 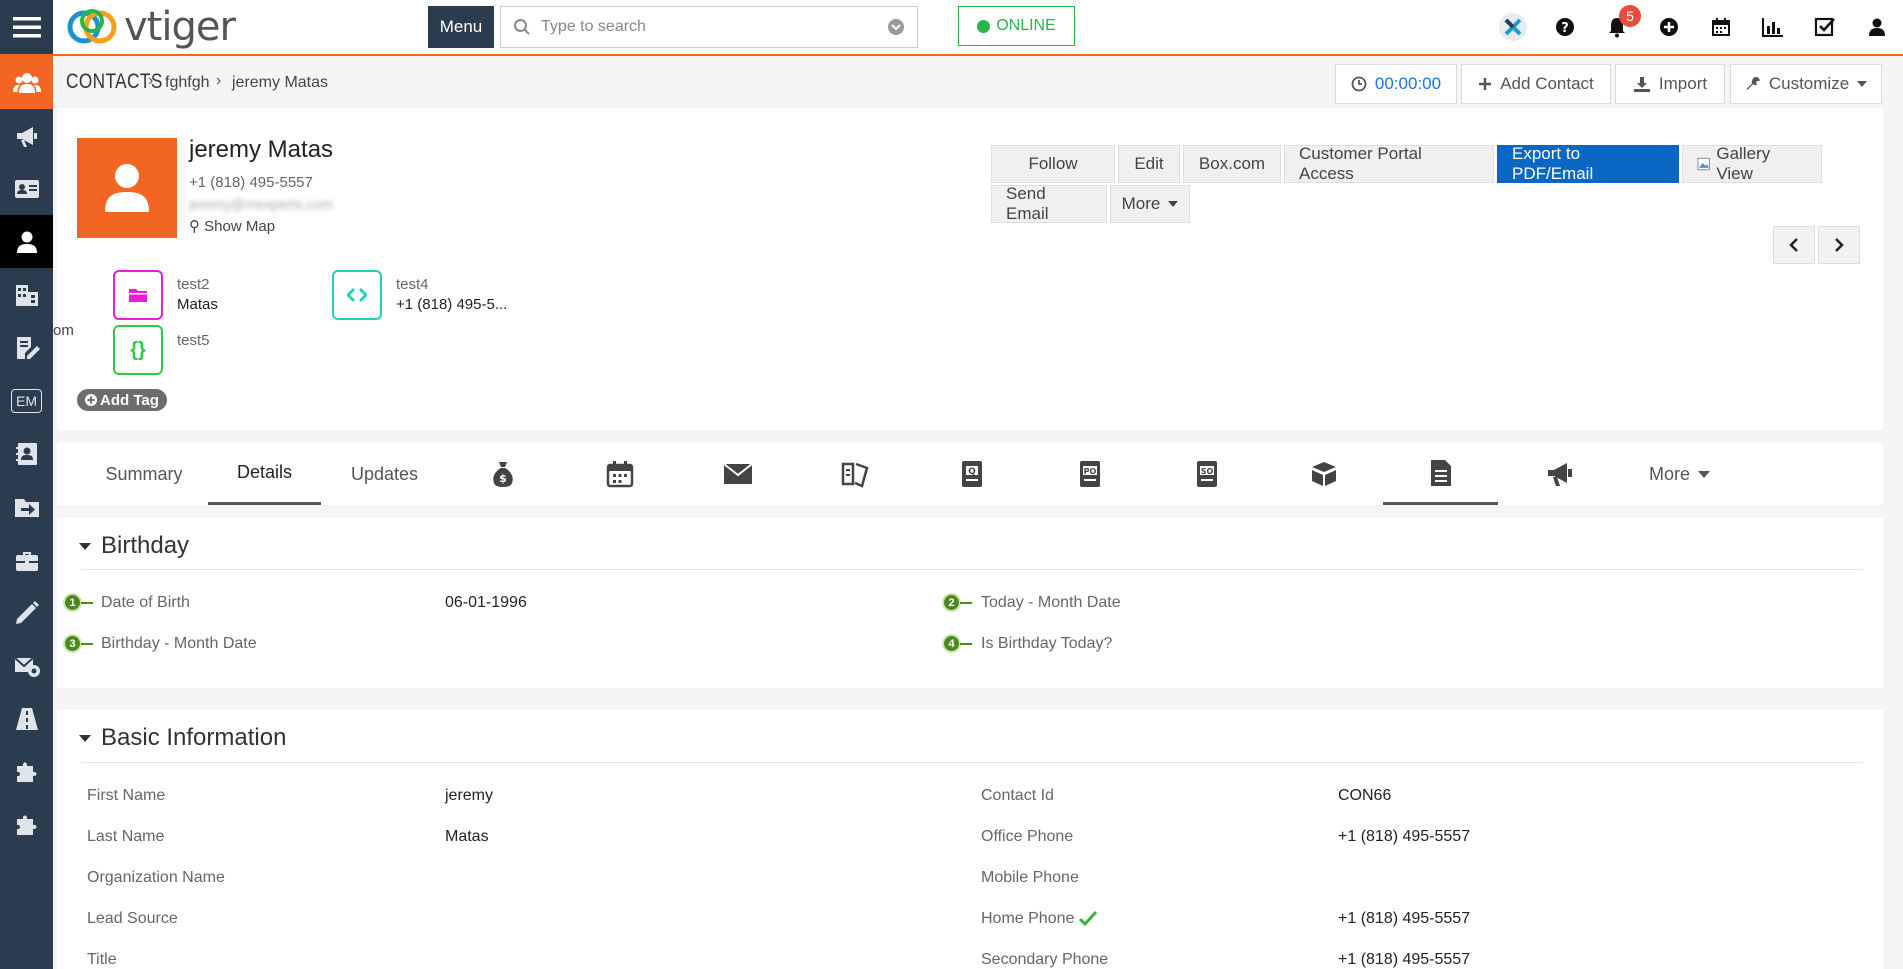 I want to click on chevron-down-circle-icon, so click(x=896, y=27).